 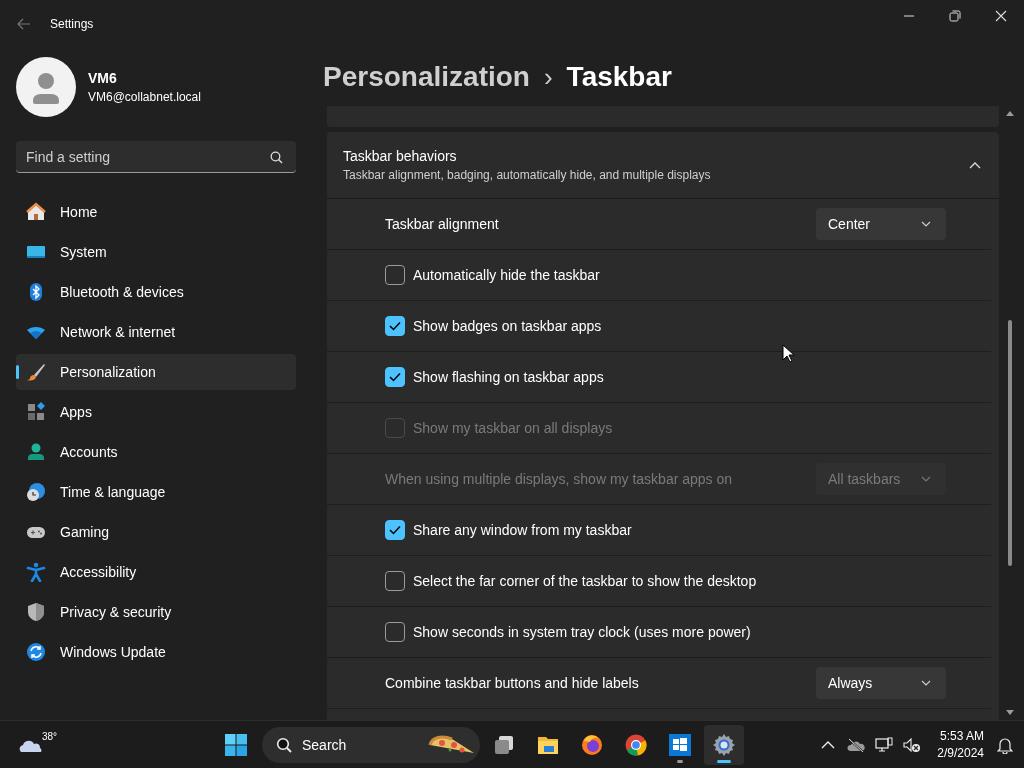 What do you see at coordinates (512, 683) in the screenshot?
I see `setting-label: Combine taskbar buttons and hide labels` at bounding box center [512, 683].